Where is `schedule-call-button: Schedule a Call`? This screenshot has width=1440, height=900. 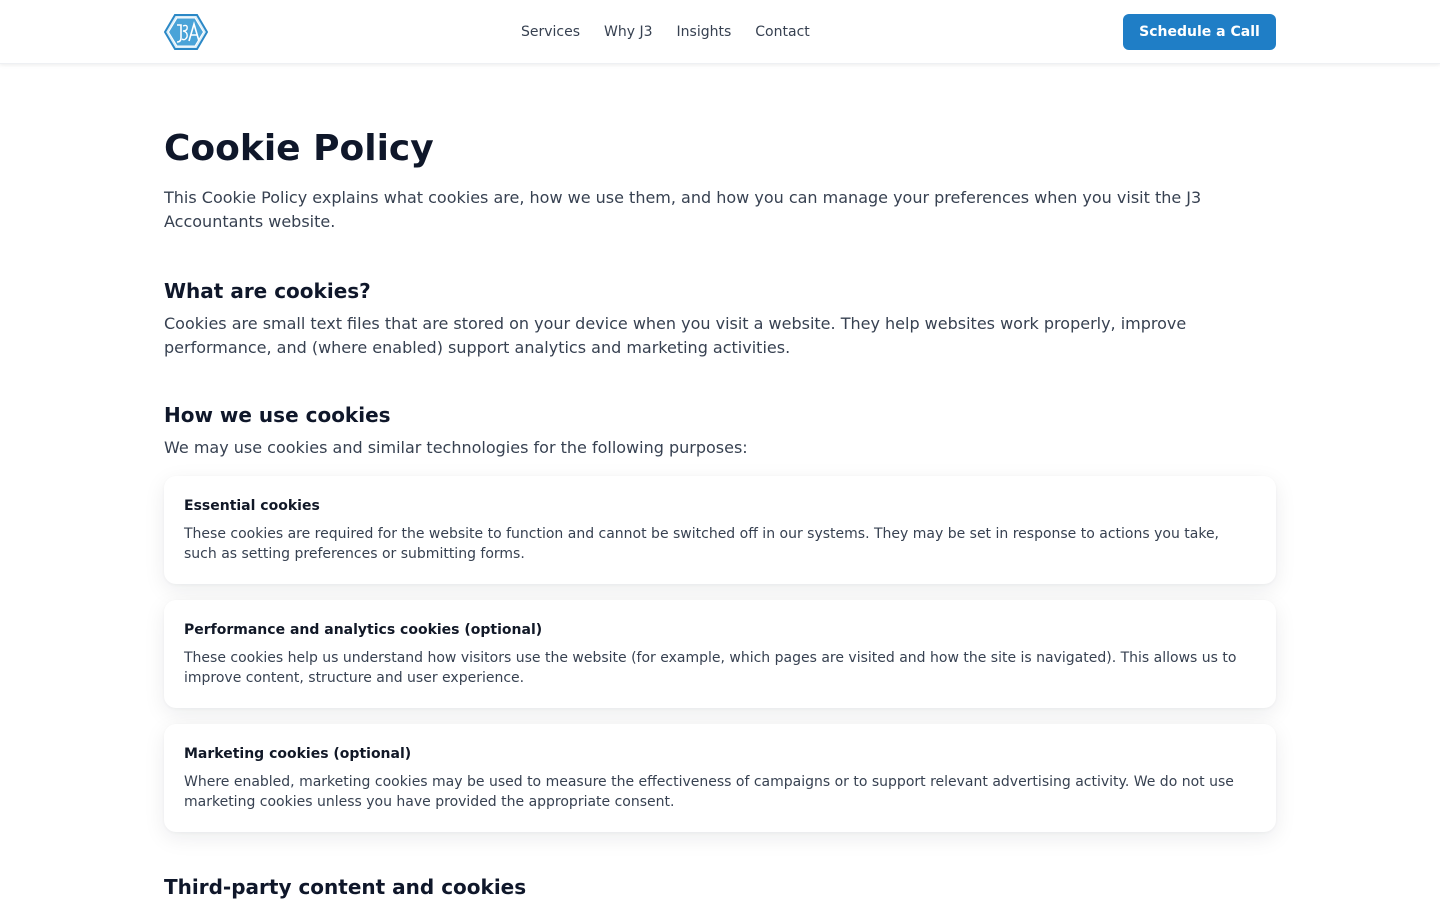
schedule-call-button: Schedule a Call is located at coordinates (1199, 32).